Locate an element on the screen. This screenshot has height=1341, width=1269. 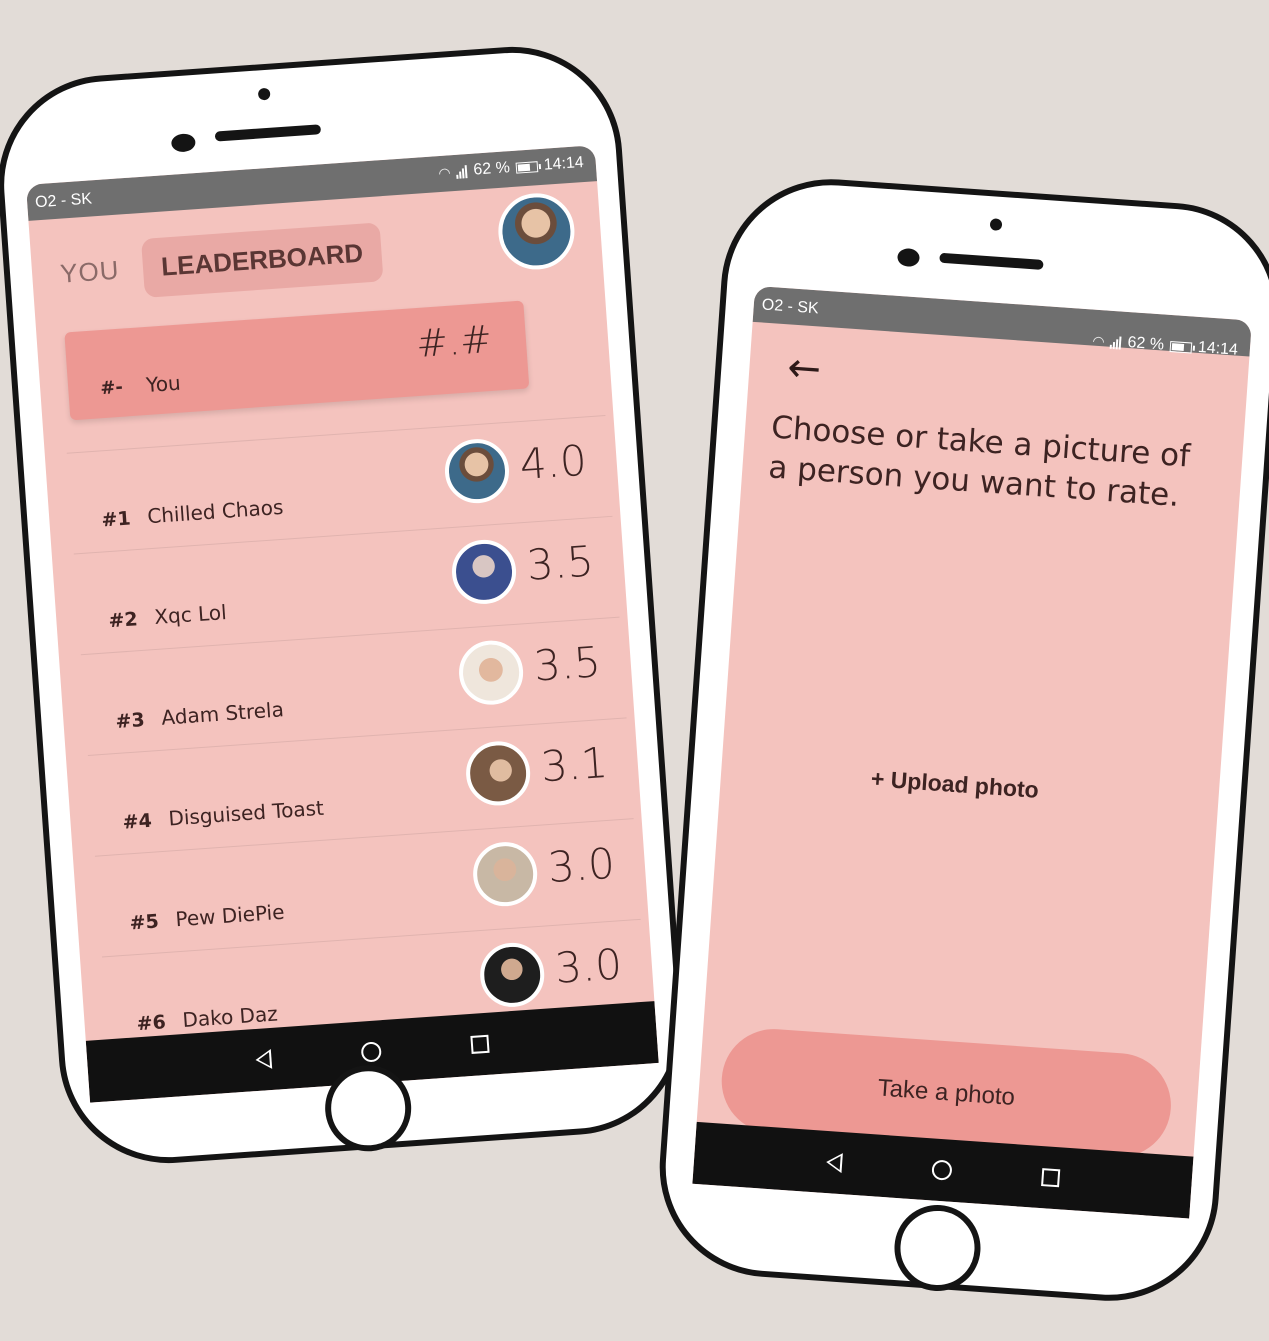
home-button is located at coordinates (937, 1248).